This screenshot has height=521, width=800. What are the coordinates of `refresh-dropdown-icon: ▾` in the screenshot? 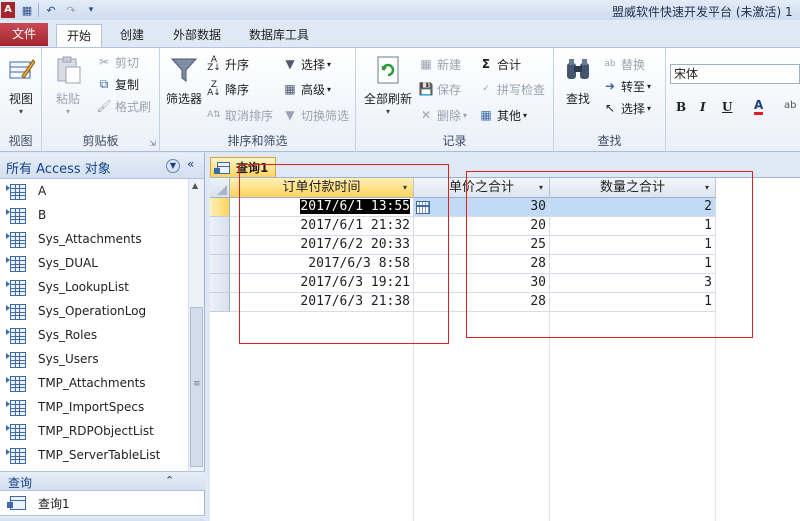 It's located at (388, 111).